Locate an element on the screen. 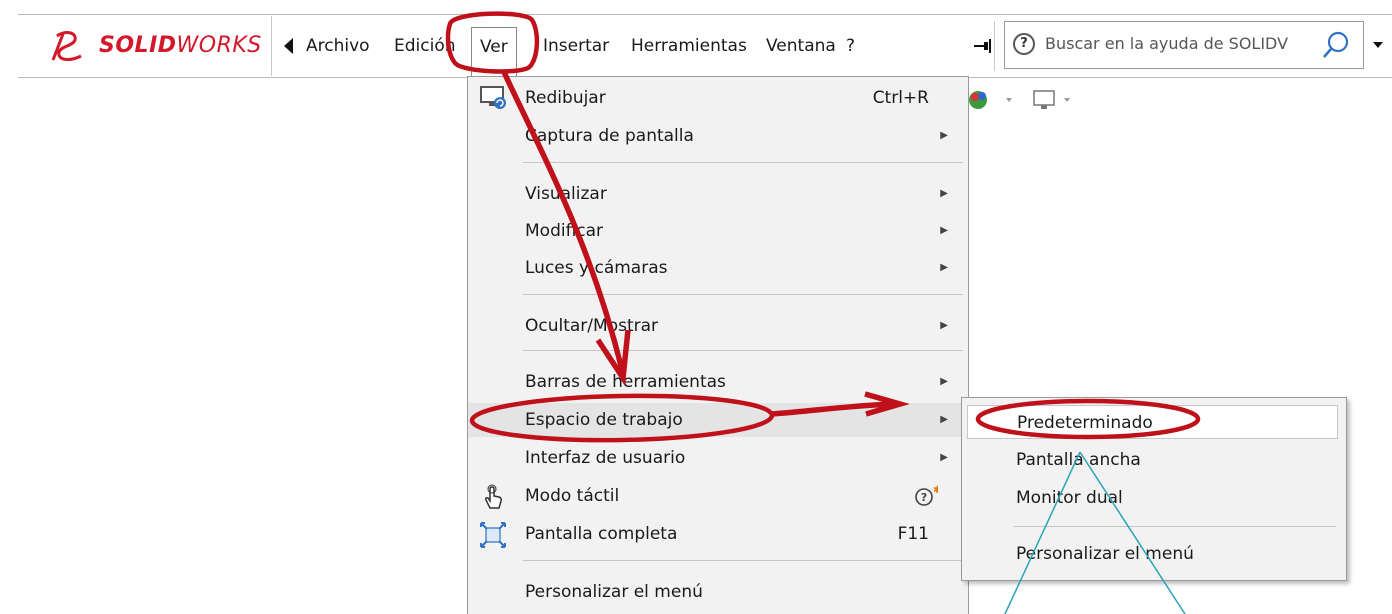 Image resolution: width=1392 pixels, height=614 pixels. menu-scroll-left-icon is located at coordinates (288, 46).